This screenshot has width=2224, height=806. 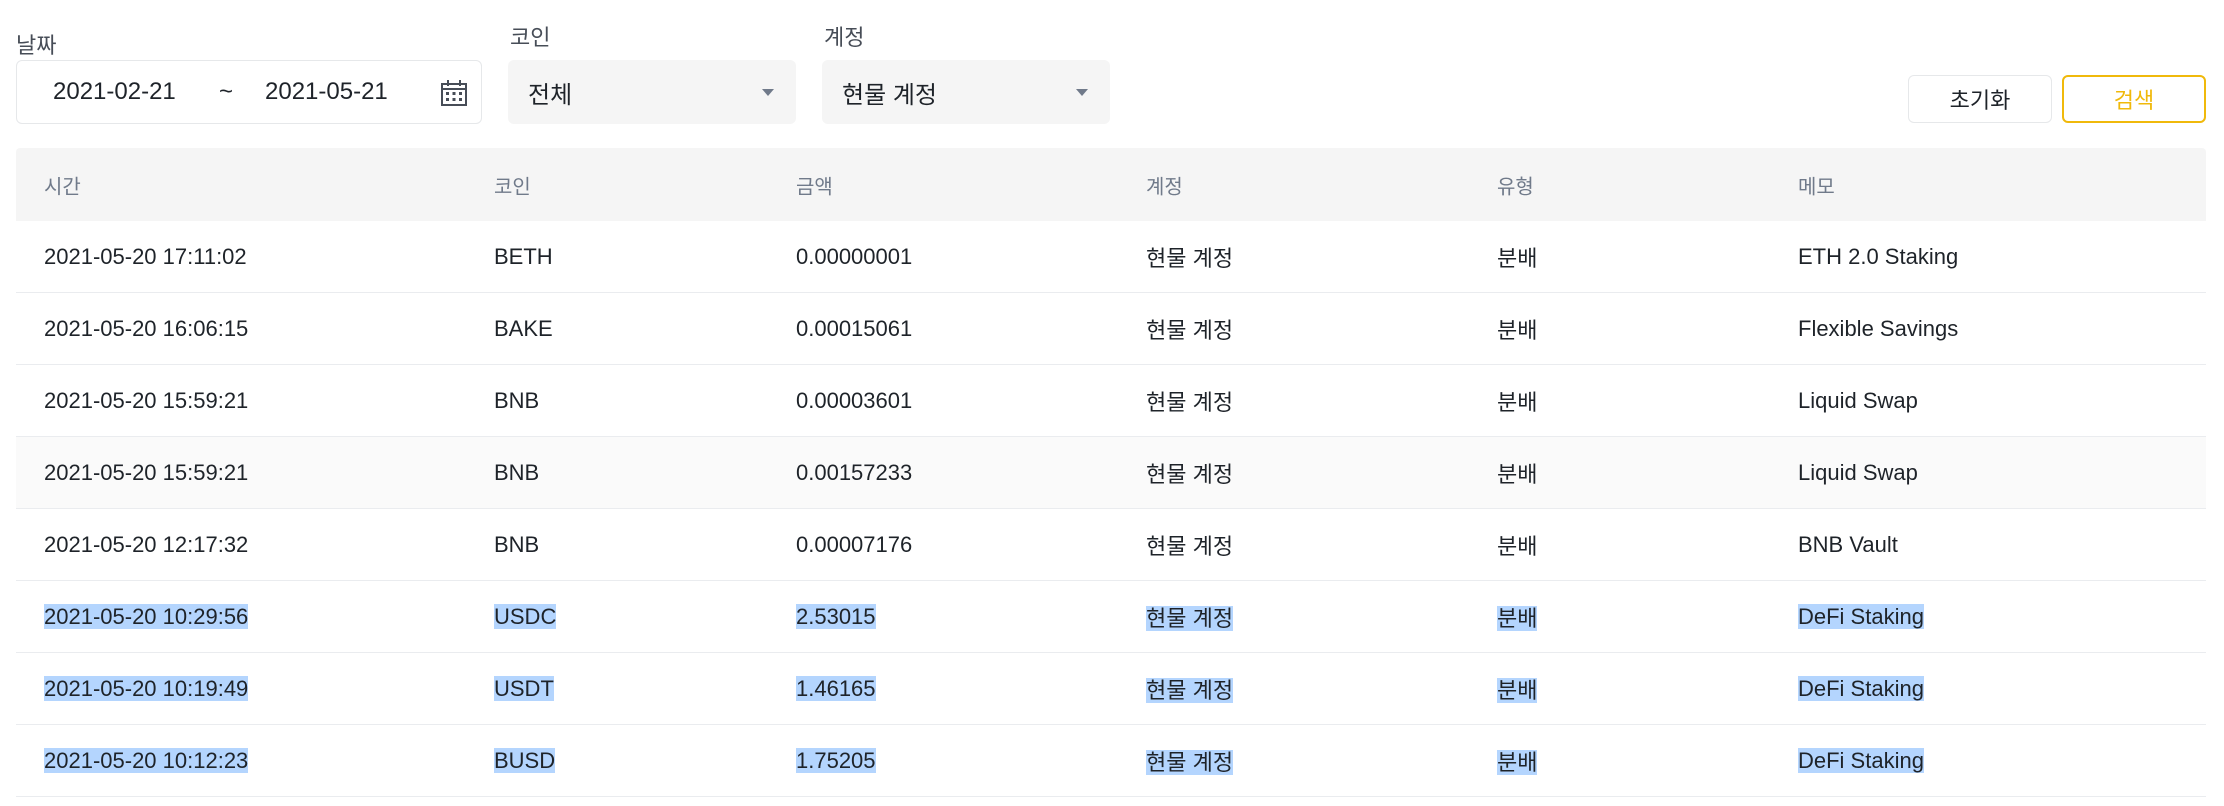 I want to click on cell-time: 2021-05-20 10:12:23, so click(x=146, y=760).